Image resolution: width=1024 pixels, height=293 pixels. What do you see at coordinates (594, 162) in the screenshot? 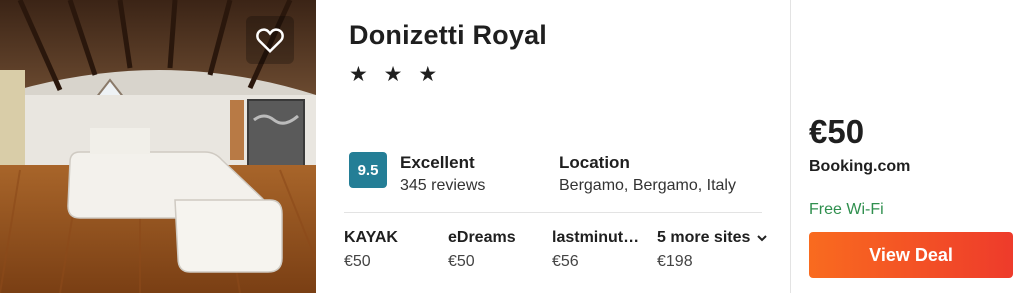
I see `location-label: Location` at bounding box center [594, 162].